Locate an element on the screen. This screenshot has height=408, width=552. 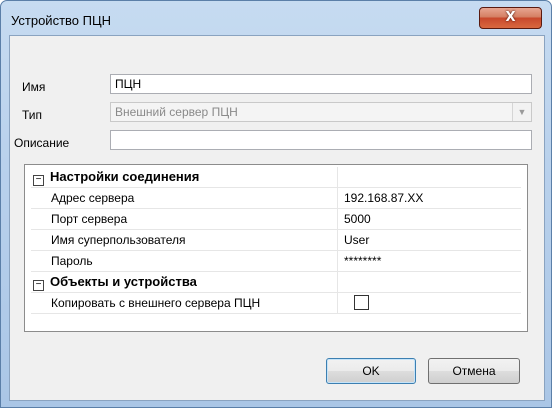
category-row-objects: − Объекты и устройства is located at coordinates (276, 282).